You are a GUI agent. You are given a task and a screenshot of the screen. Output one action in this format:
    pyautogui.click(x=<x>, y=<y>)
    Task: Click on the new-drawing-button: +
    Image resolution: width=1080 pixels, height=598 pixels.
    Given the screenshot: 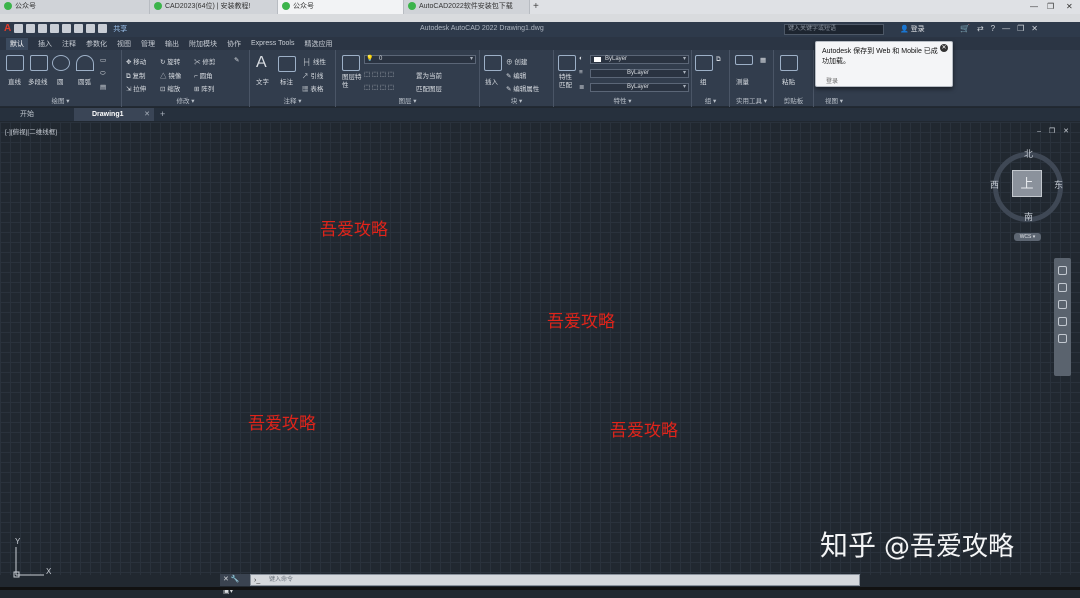 What is the action you would take?
    pyautogui.click(x=162, y=114)
    